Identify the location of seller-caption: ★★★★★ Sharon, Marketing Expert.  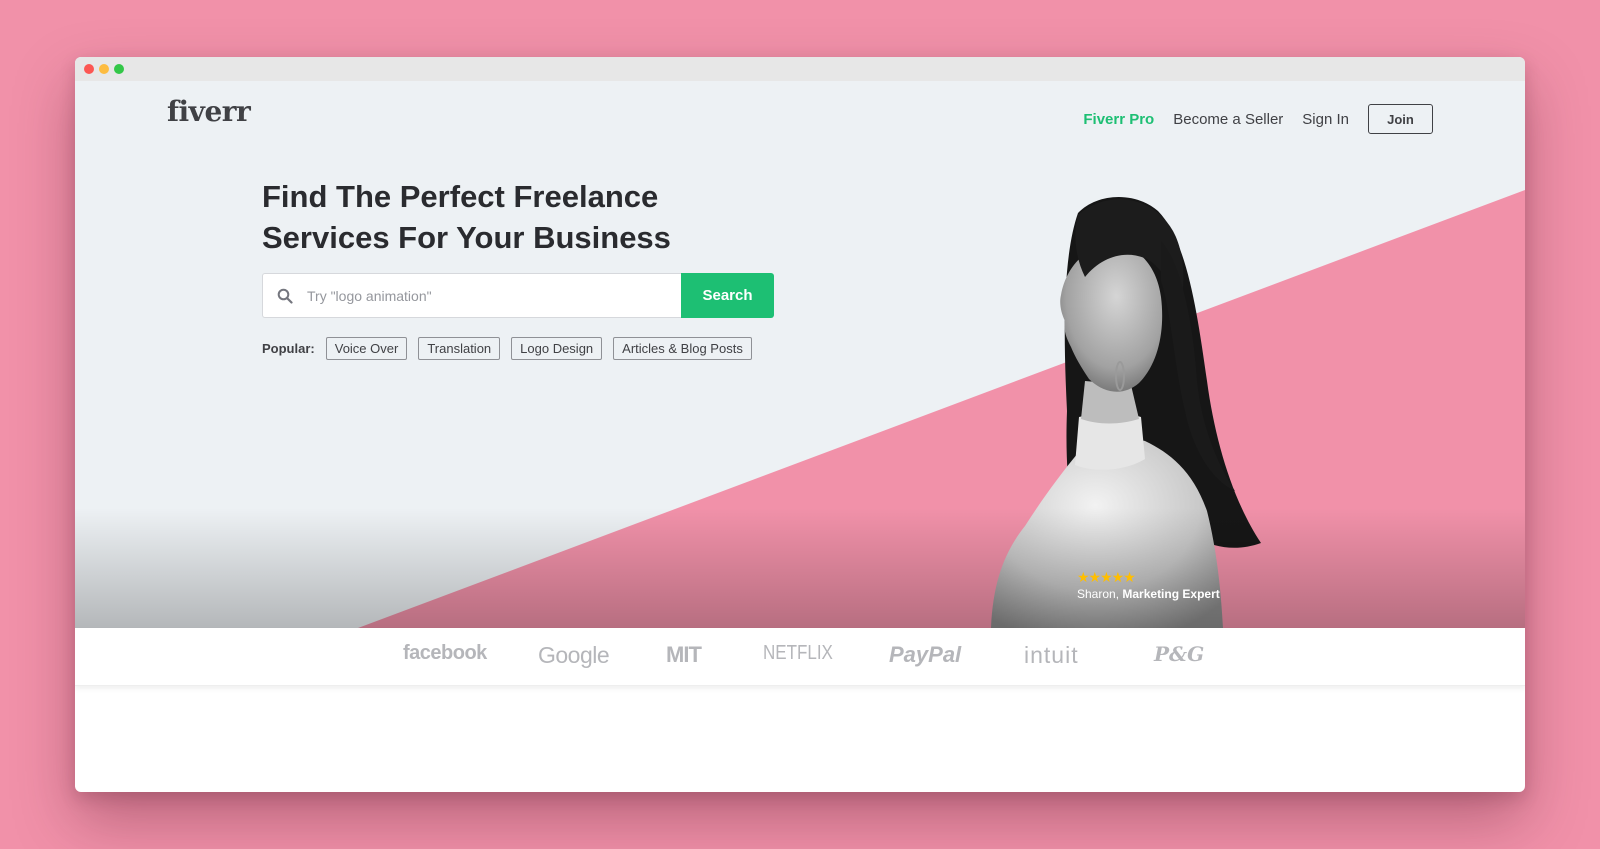
(1148, 585).